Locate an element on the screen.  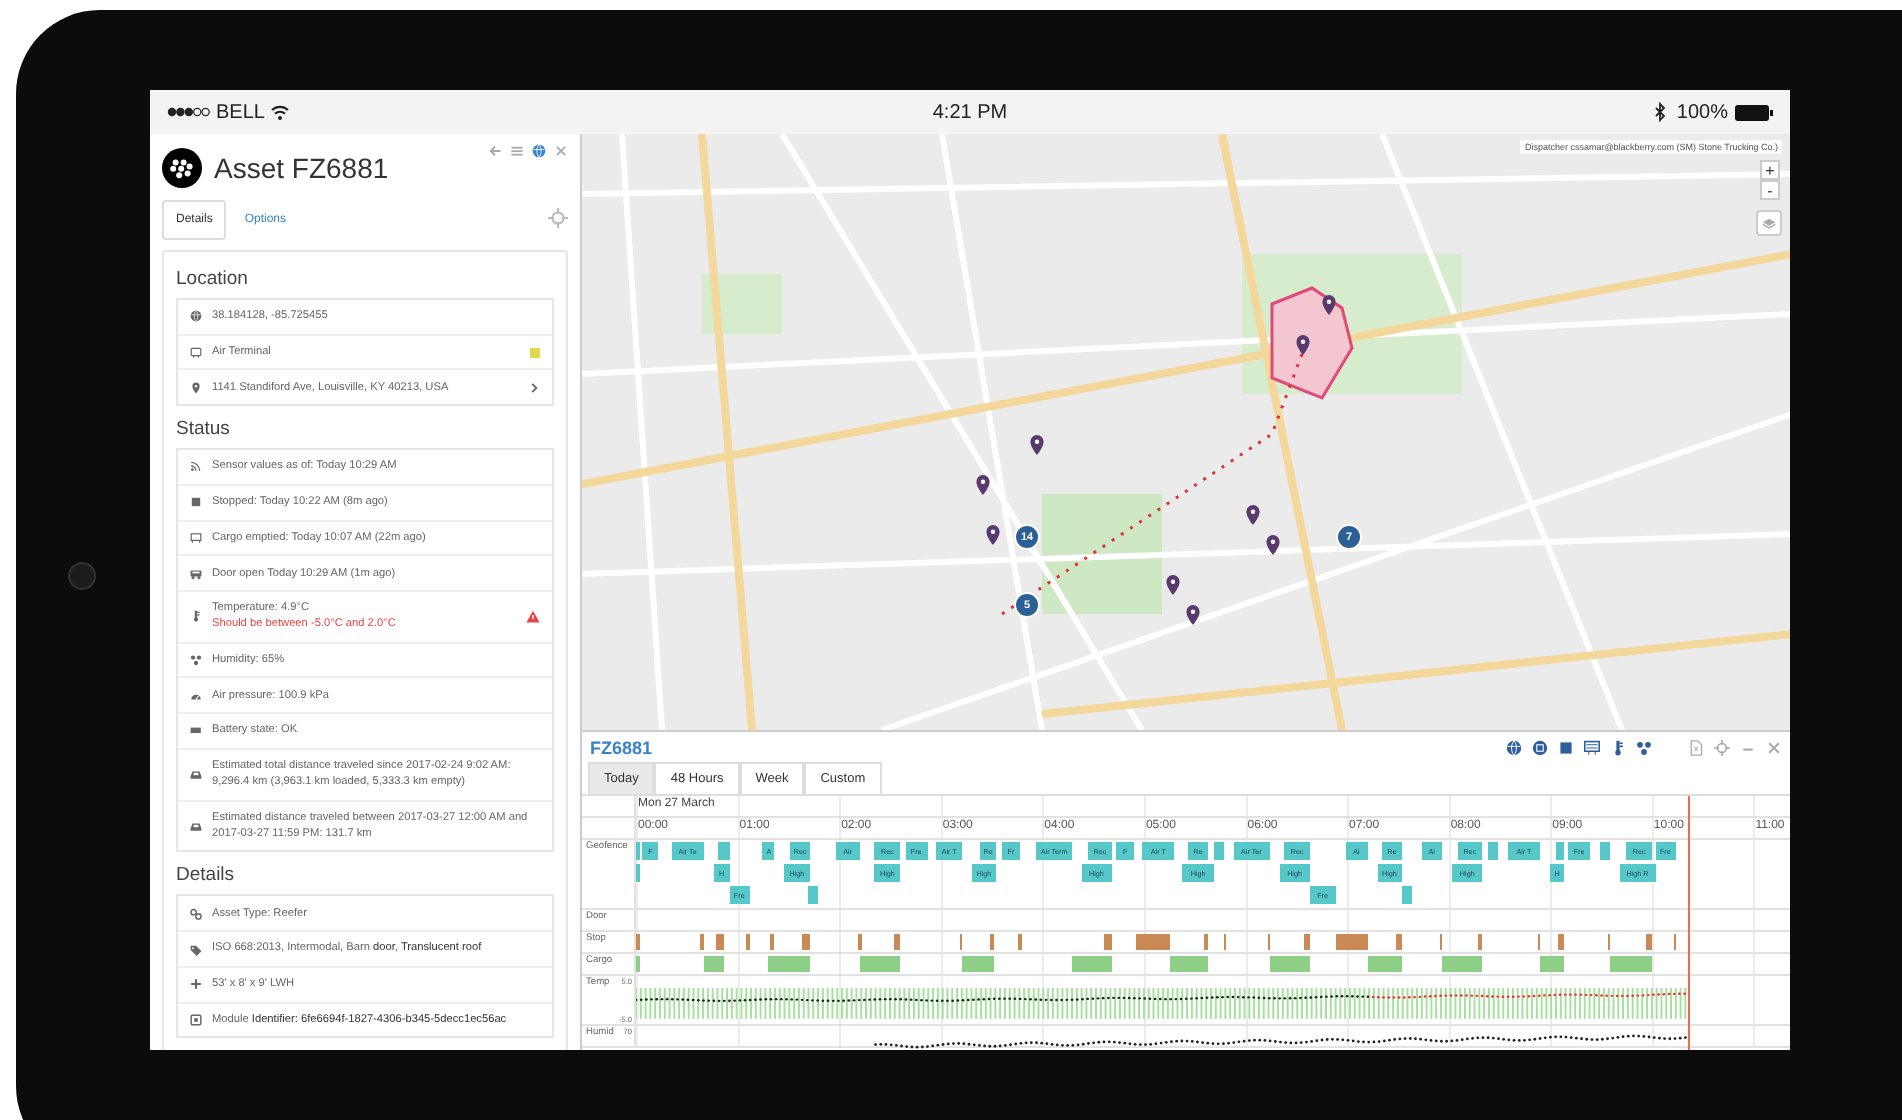
export-icon is located at coordinates (1696, 747).